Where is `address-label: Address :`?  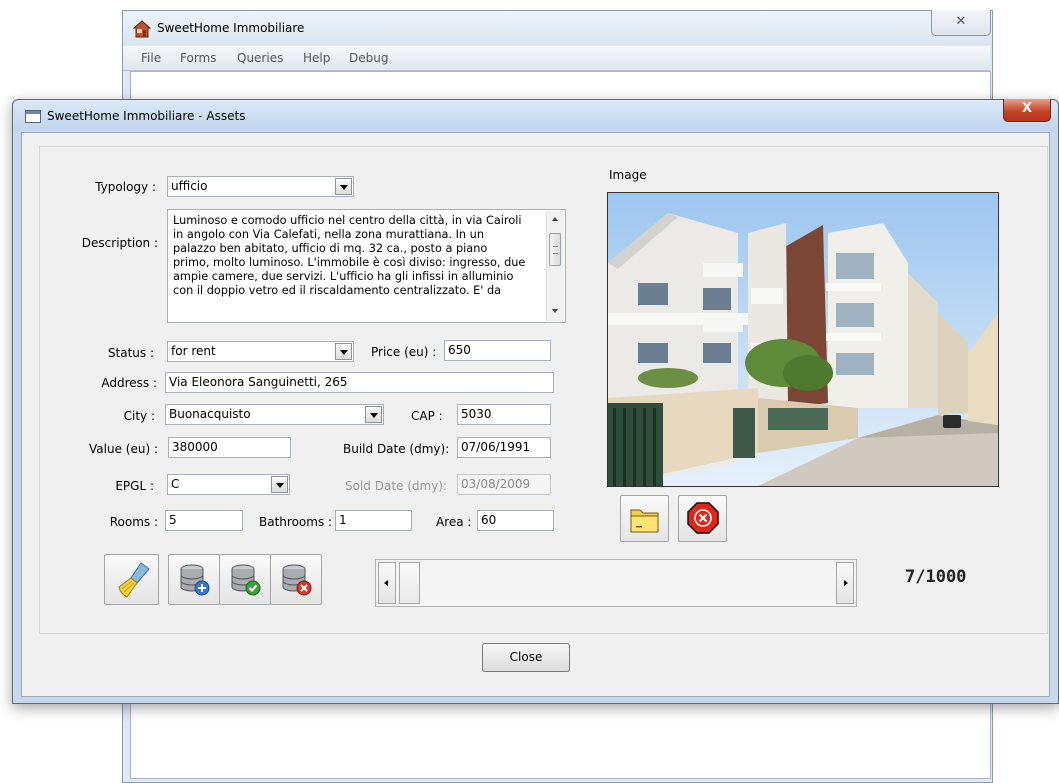 address-label: Address : is located at coordinates (129, 383).